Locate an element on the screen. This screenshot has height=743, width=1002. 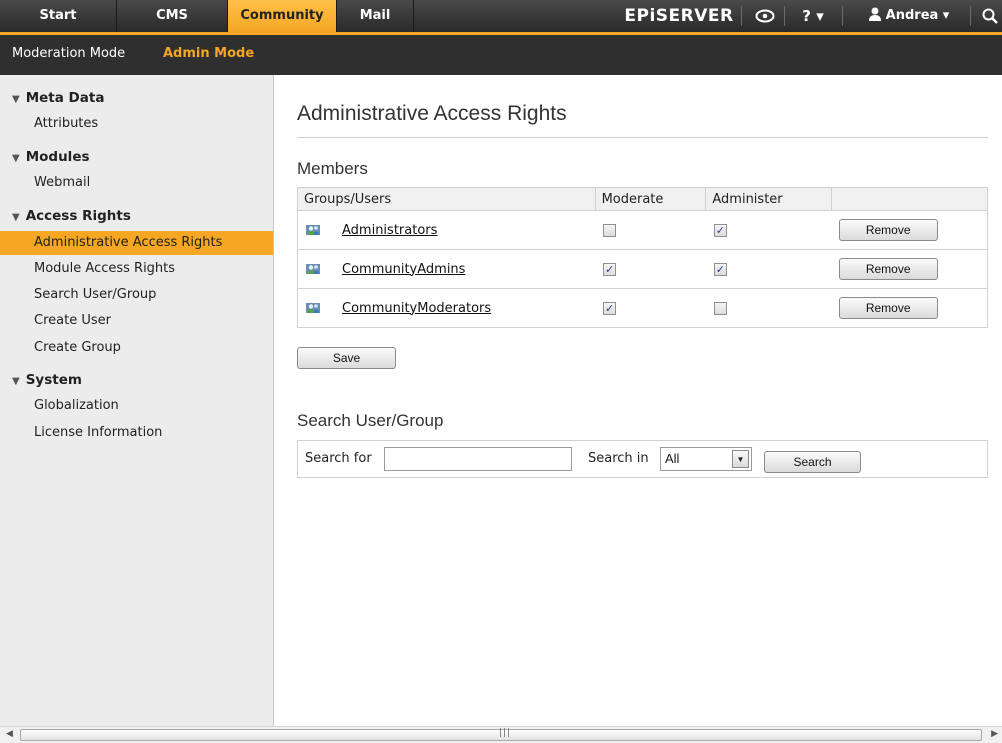
group-cell: CommunityAdmins is located at coordinates (446, 269).